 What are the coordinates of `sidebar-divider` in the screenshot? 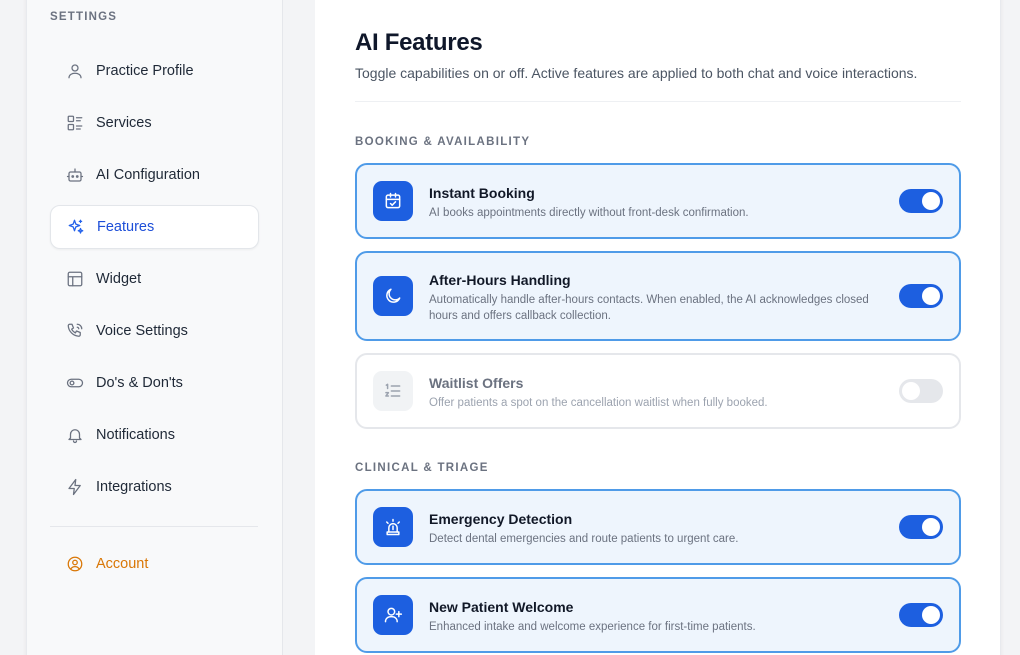 It's located at (154, 526).